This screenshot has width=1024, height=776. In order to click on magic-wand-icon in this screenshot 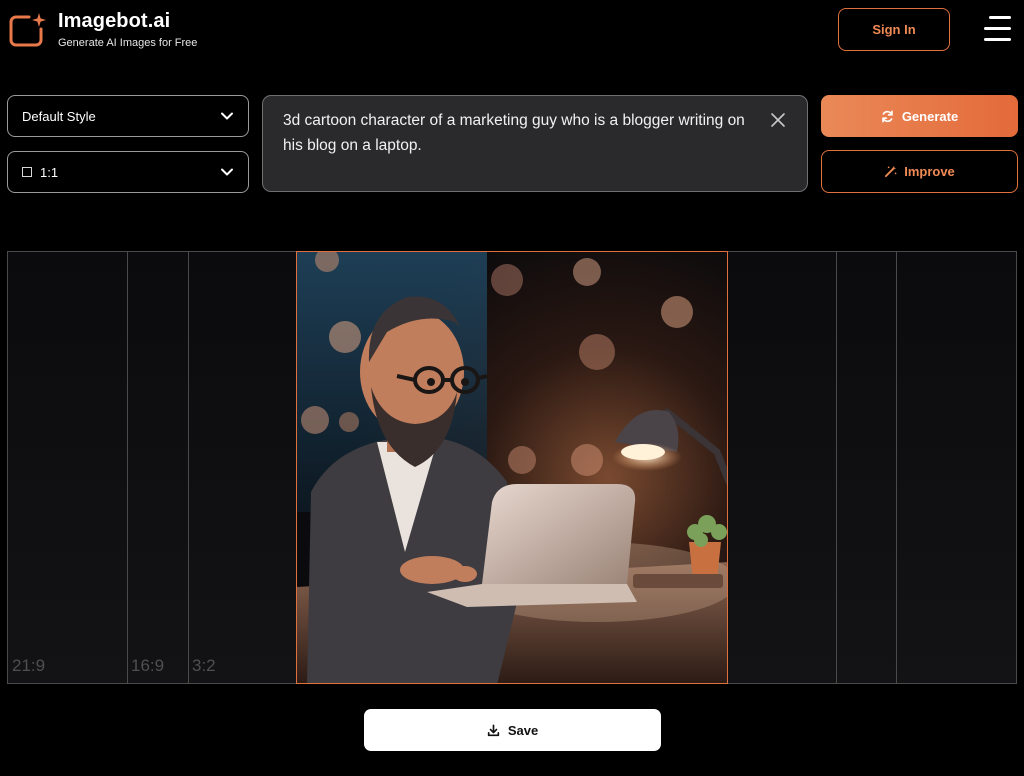, I will do `click(891, 171)`.